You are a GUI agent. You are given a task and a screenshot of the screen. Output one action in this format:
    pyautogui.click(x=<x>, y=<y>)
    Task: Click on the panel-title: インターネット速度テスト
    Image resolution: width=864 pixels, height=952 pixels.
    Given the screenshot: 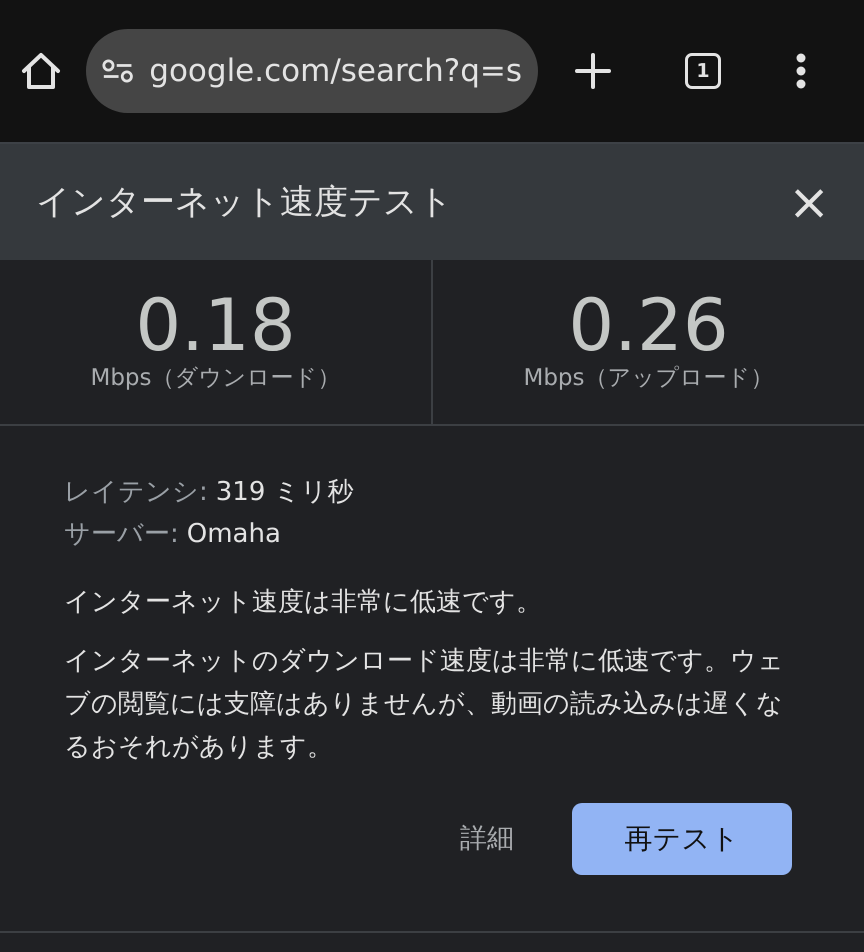 What is the action you would take?
    pyautogui.click(x=244, y=202)
    